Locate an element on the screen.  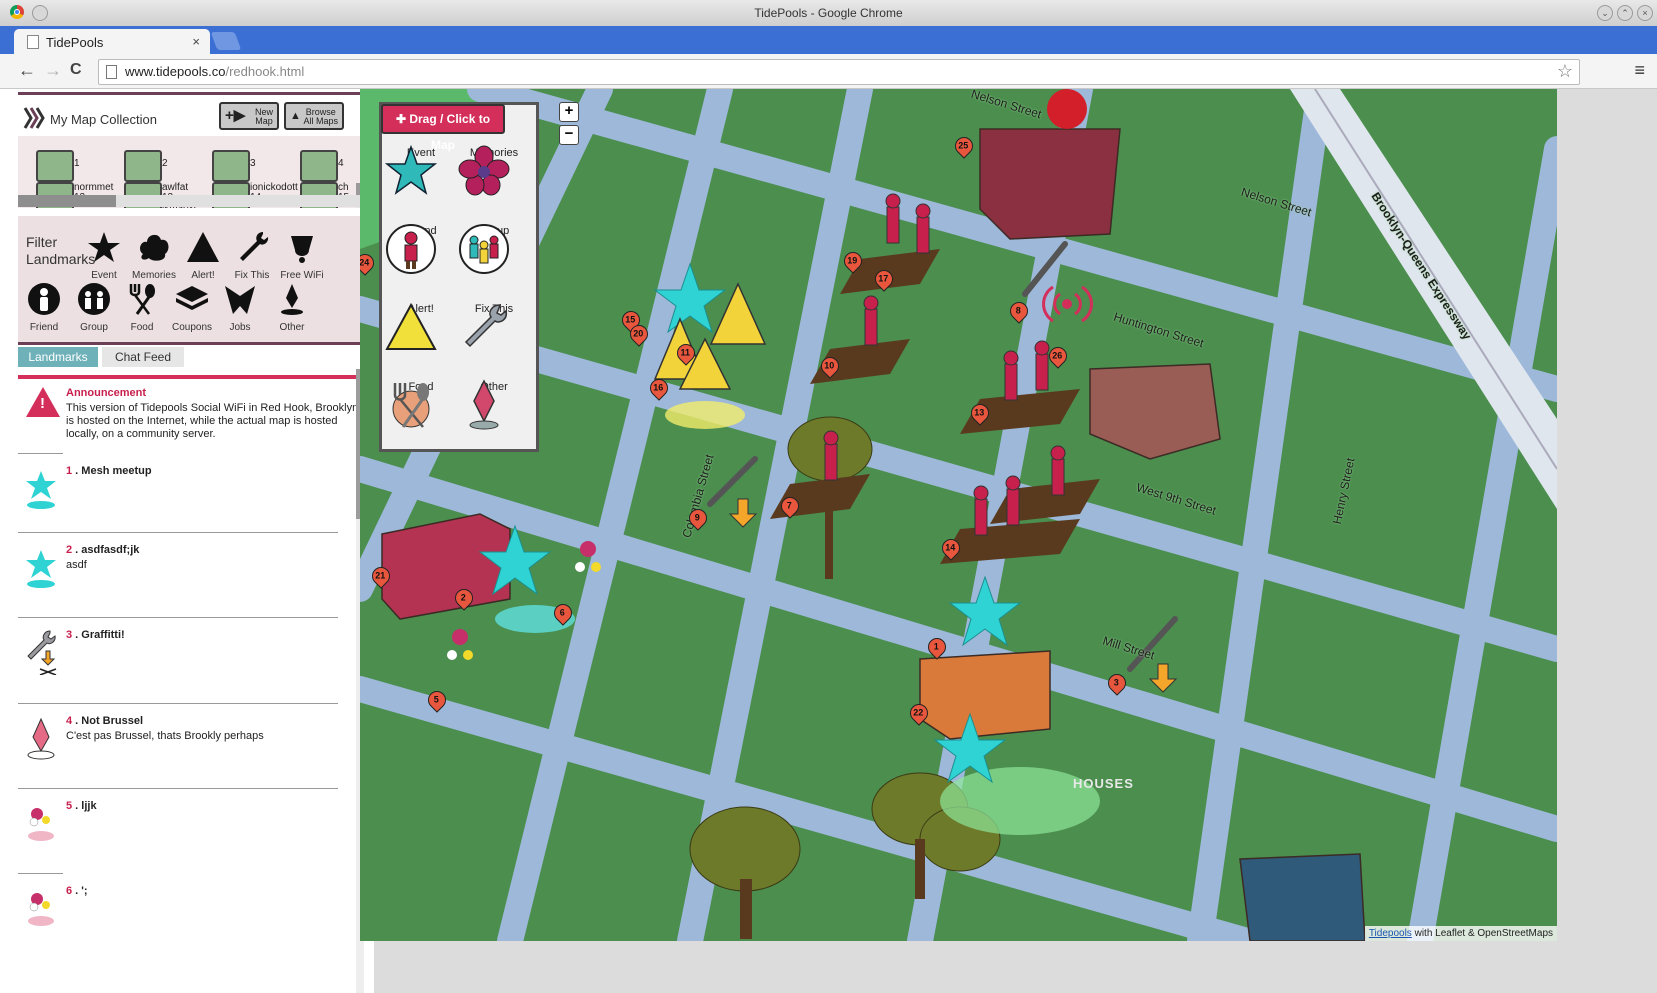
landmark-title: 1 . Mesh meetup is located at coordinates (109, 471).